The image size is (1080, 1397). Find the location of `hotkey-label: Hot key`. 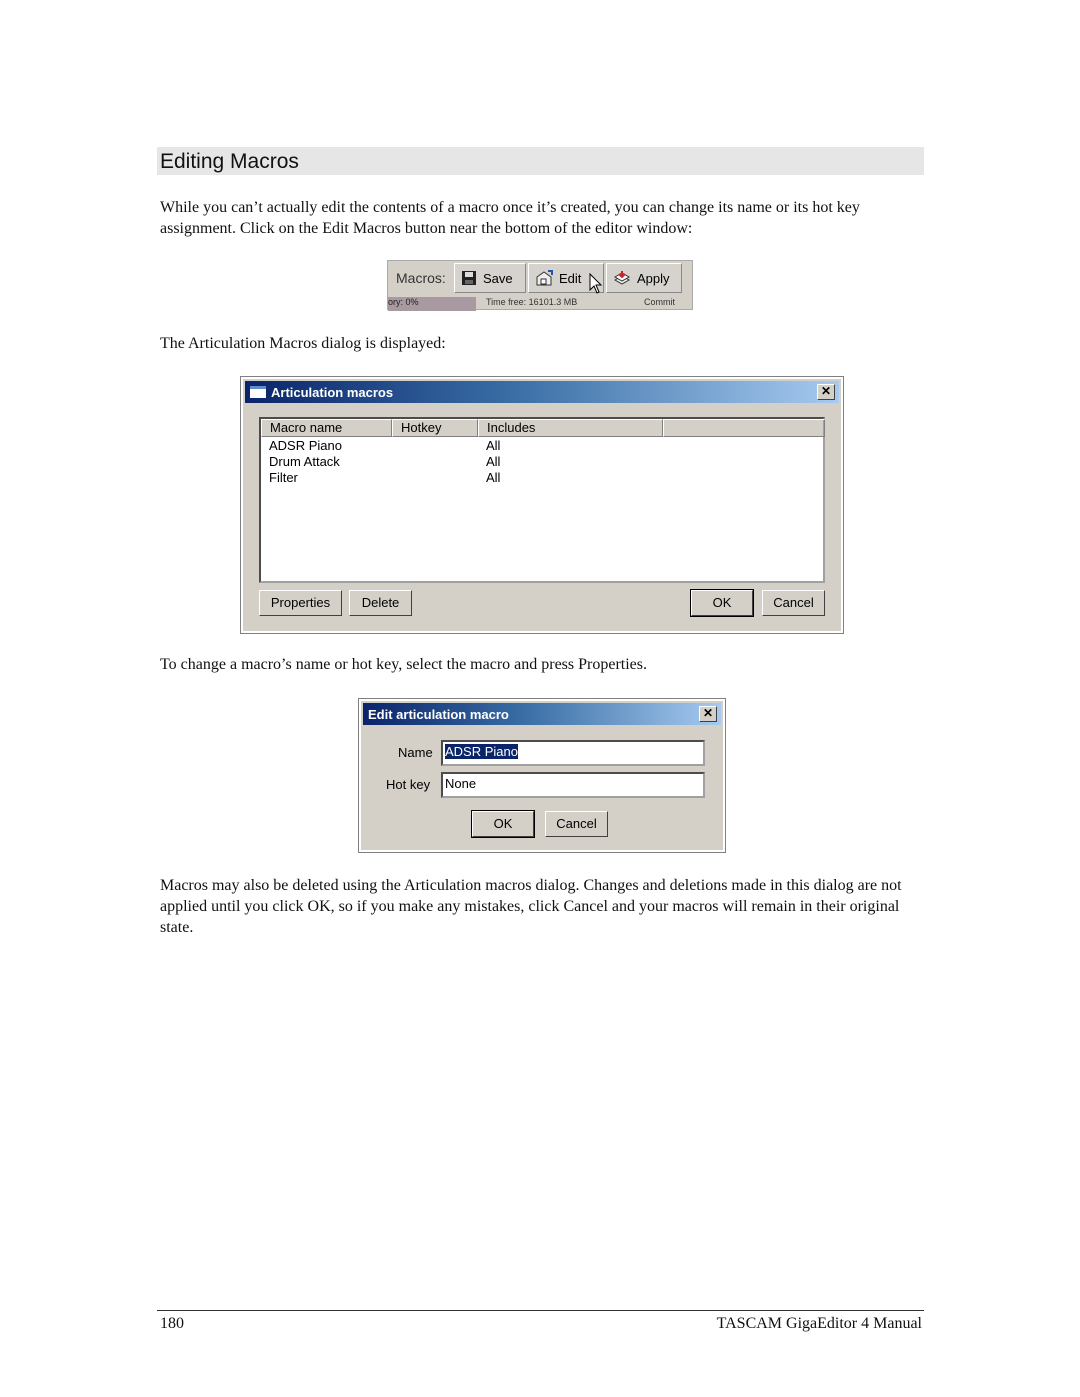

hotkey-label: Hot key is located at coordinates (408, 784).